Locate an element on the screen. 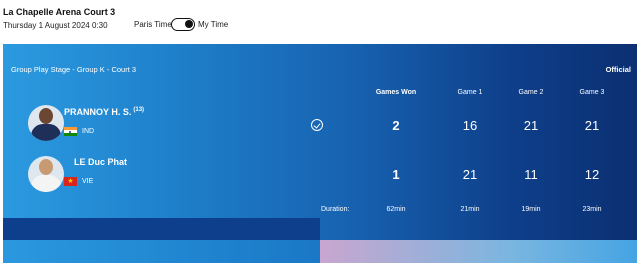  player-1-avatar is located at coordinates (46, 123).